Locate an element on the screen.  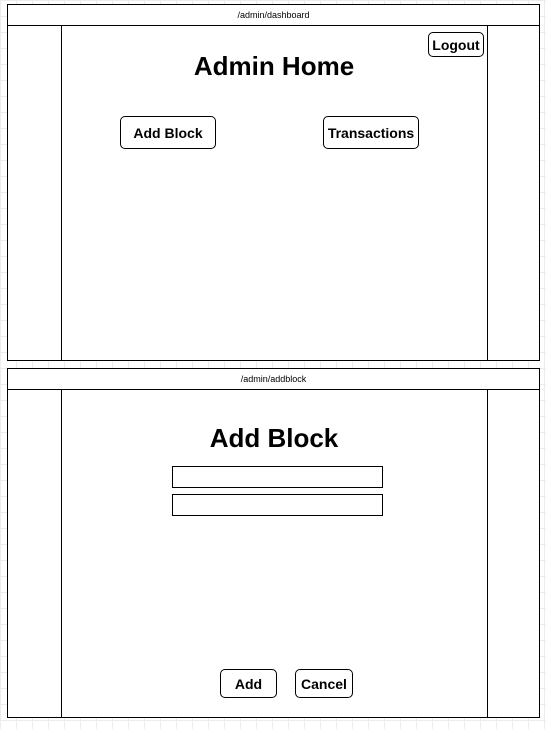
transactions-button: Transactions is located at coordinates (371, 132).